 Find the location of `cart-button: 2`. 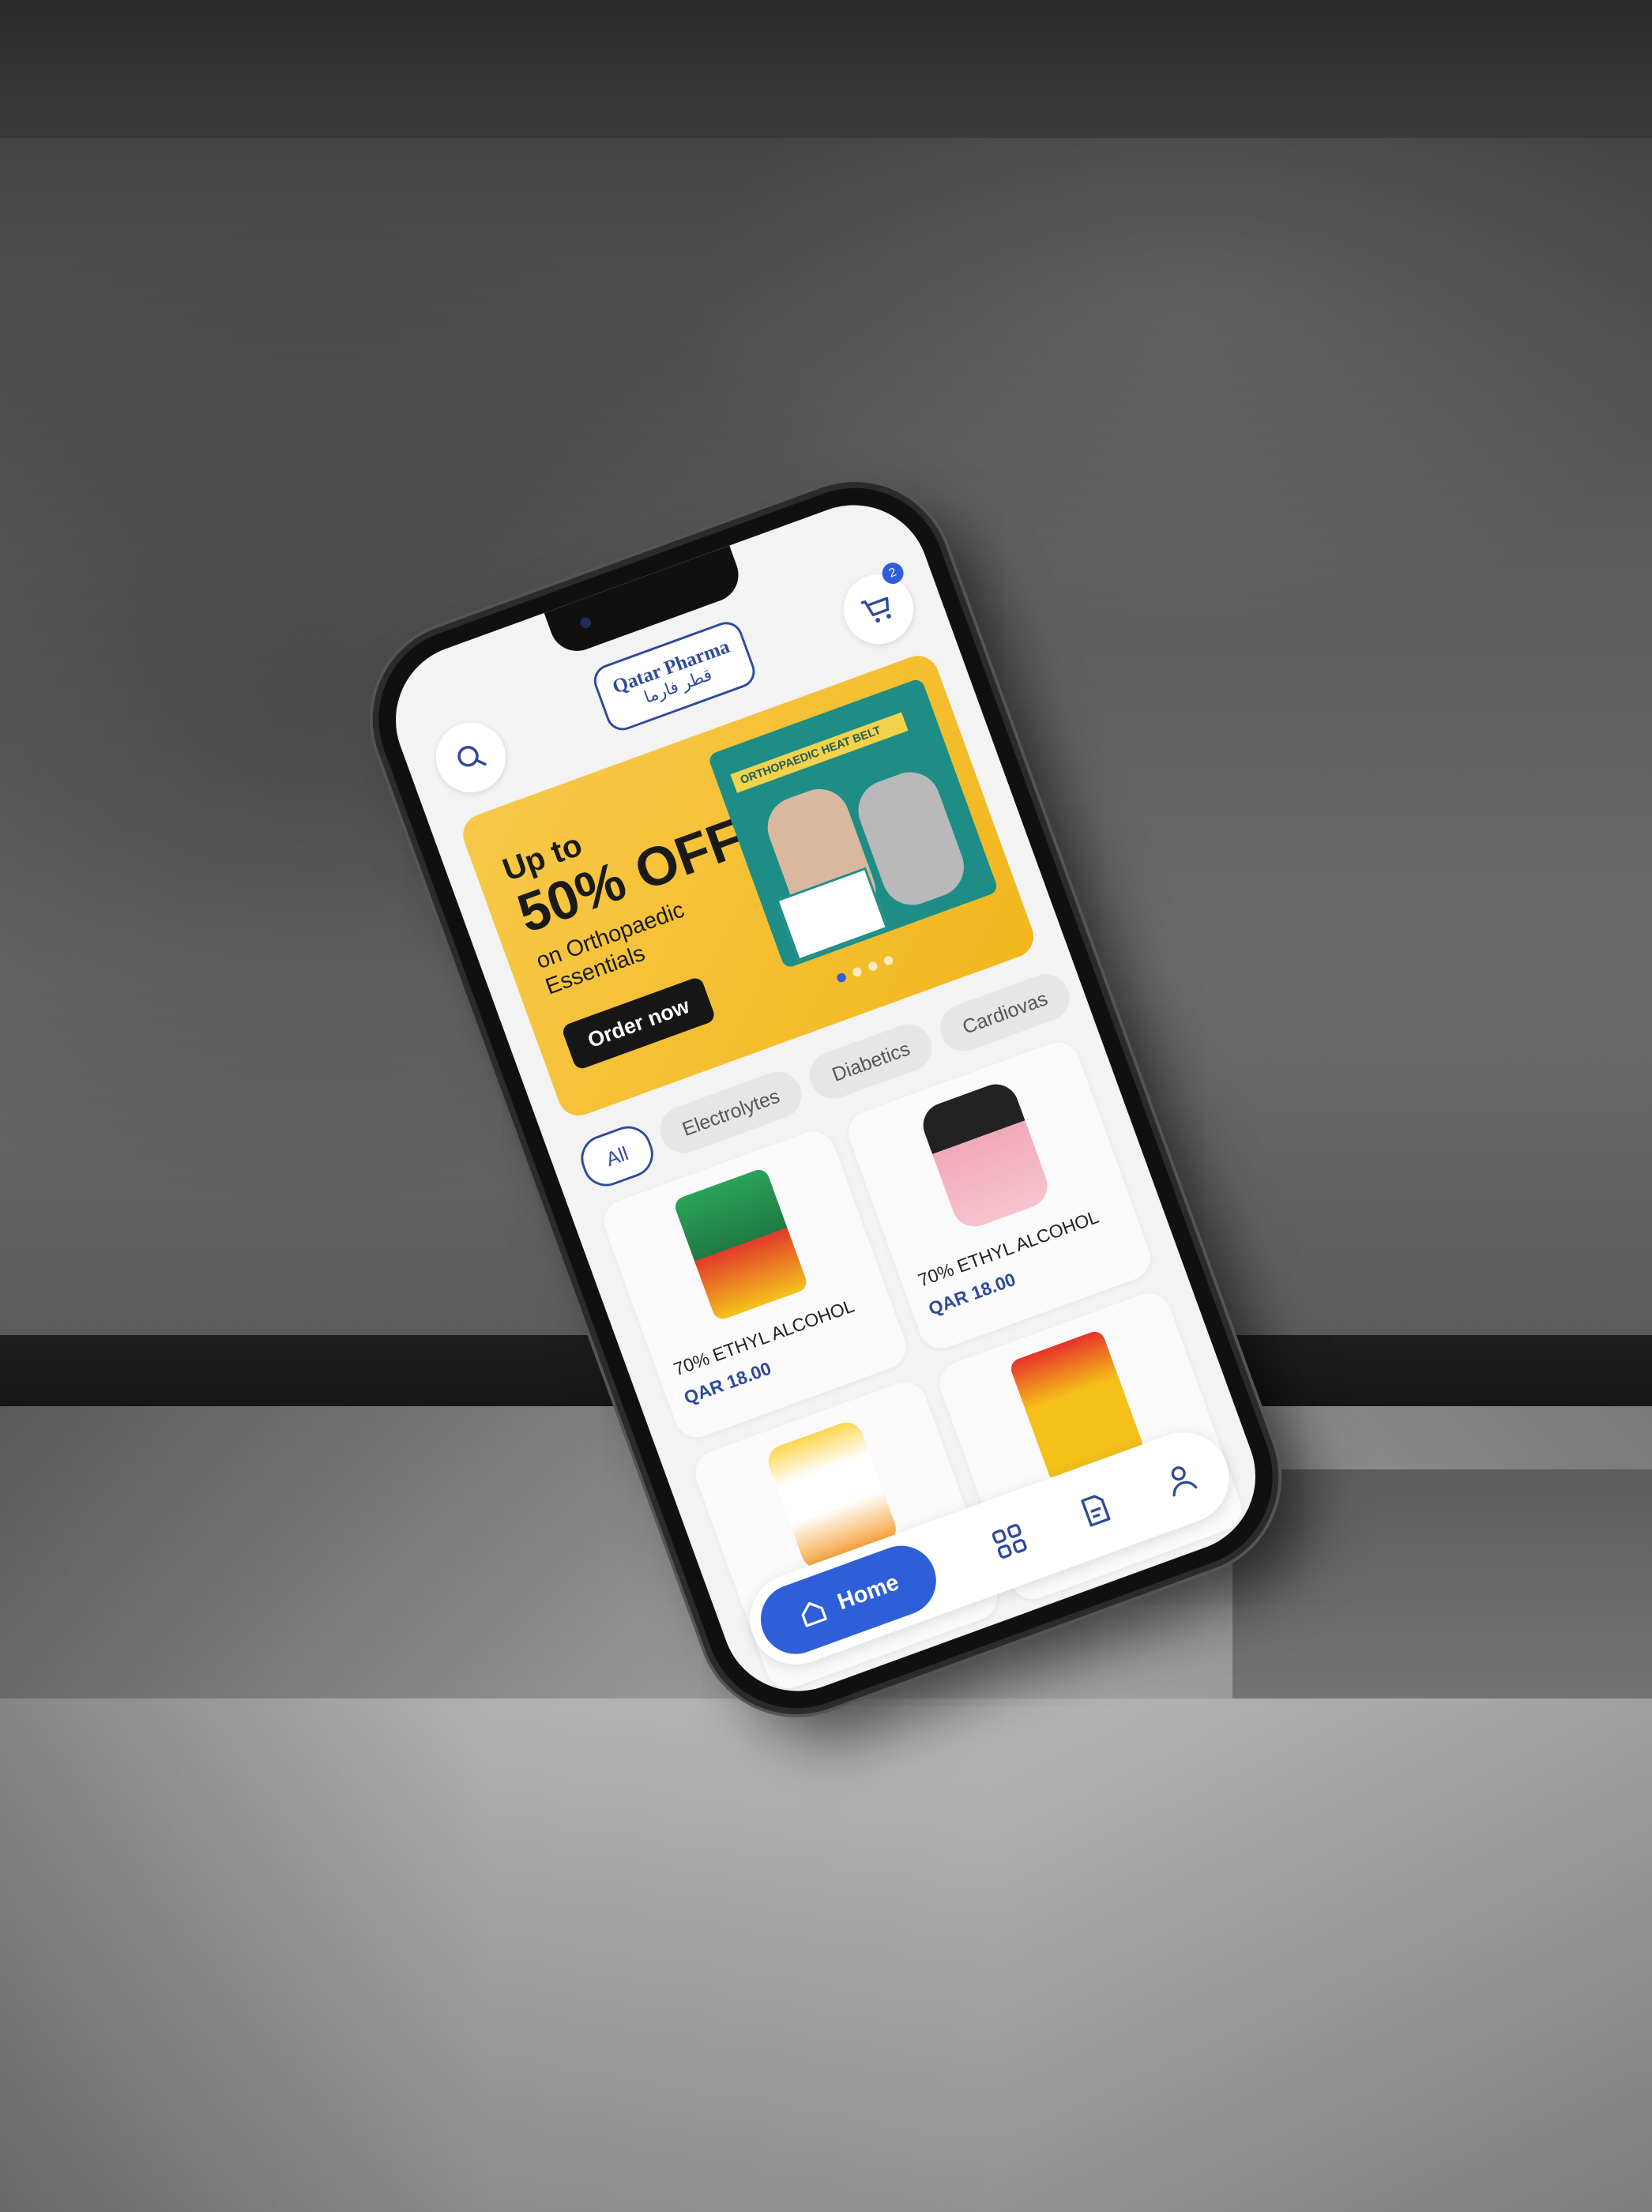

cart-button: 2 is located at coordinates (879, 607).